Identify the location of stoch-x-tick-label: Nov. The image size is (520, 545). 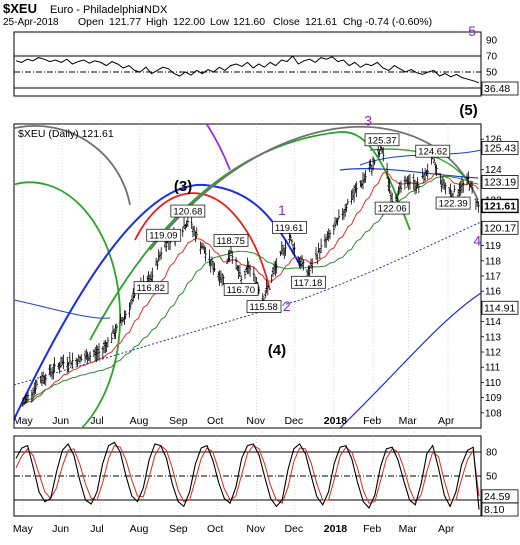
(255, 529).